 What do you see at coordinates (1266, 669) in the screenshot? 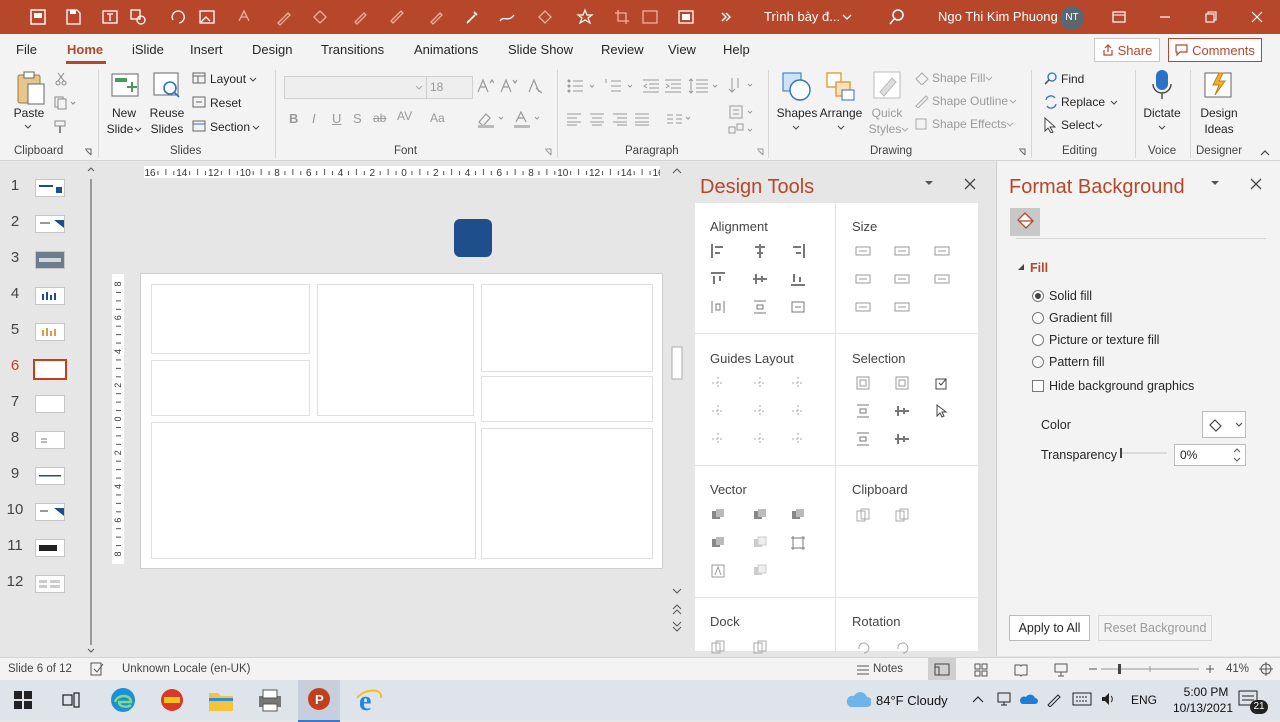
I see `fit-to-window-icon` at bounding box center [1266, 669].